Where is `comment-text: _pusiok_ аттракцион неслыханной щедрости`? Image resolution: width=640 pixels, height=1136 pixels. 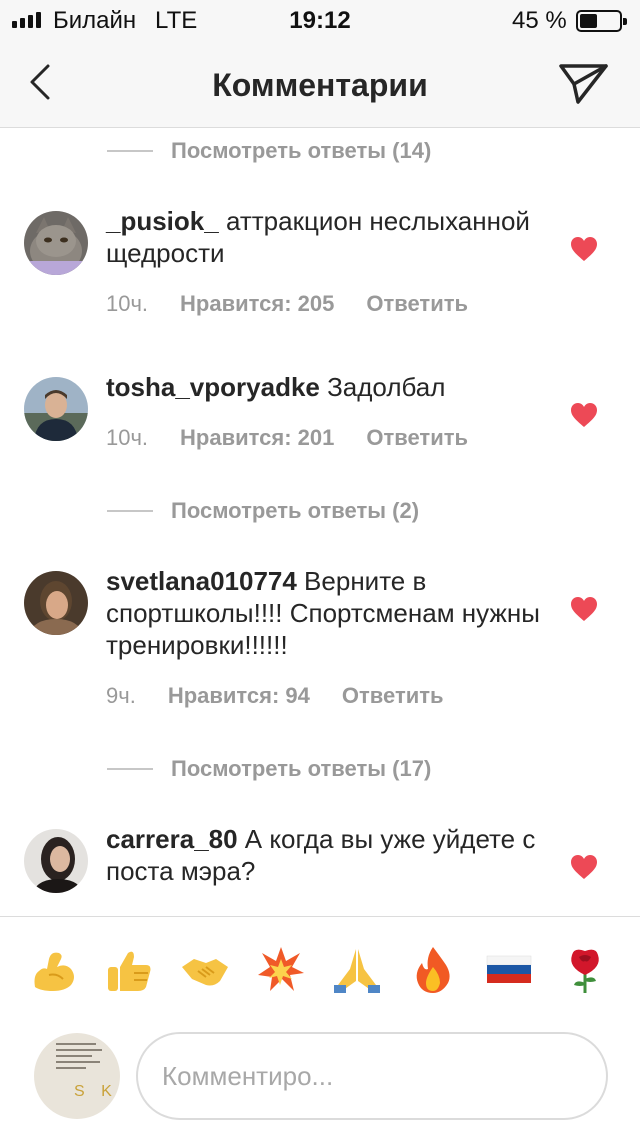 comment-text: _pusiok_ аттракцион неслыханной щедрости is located at coordinates (326, 237).